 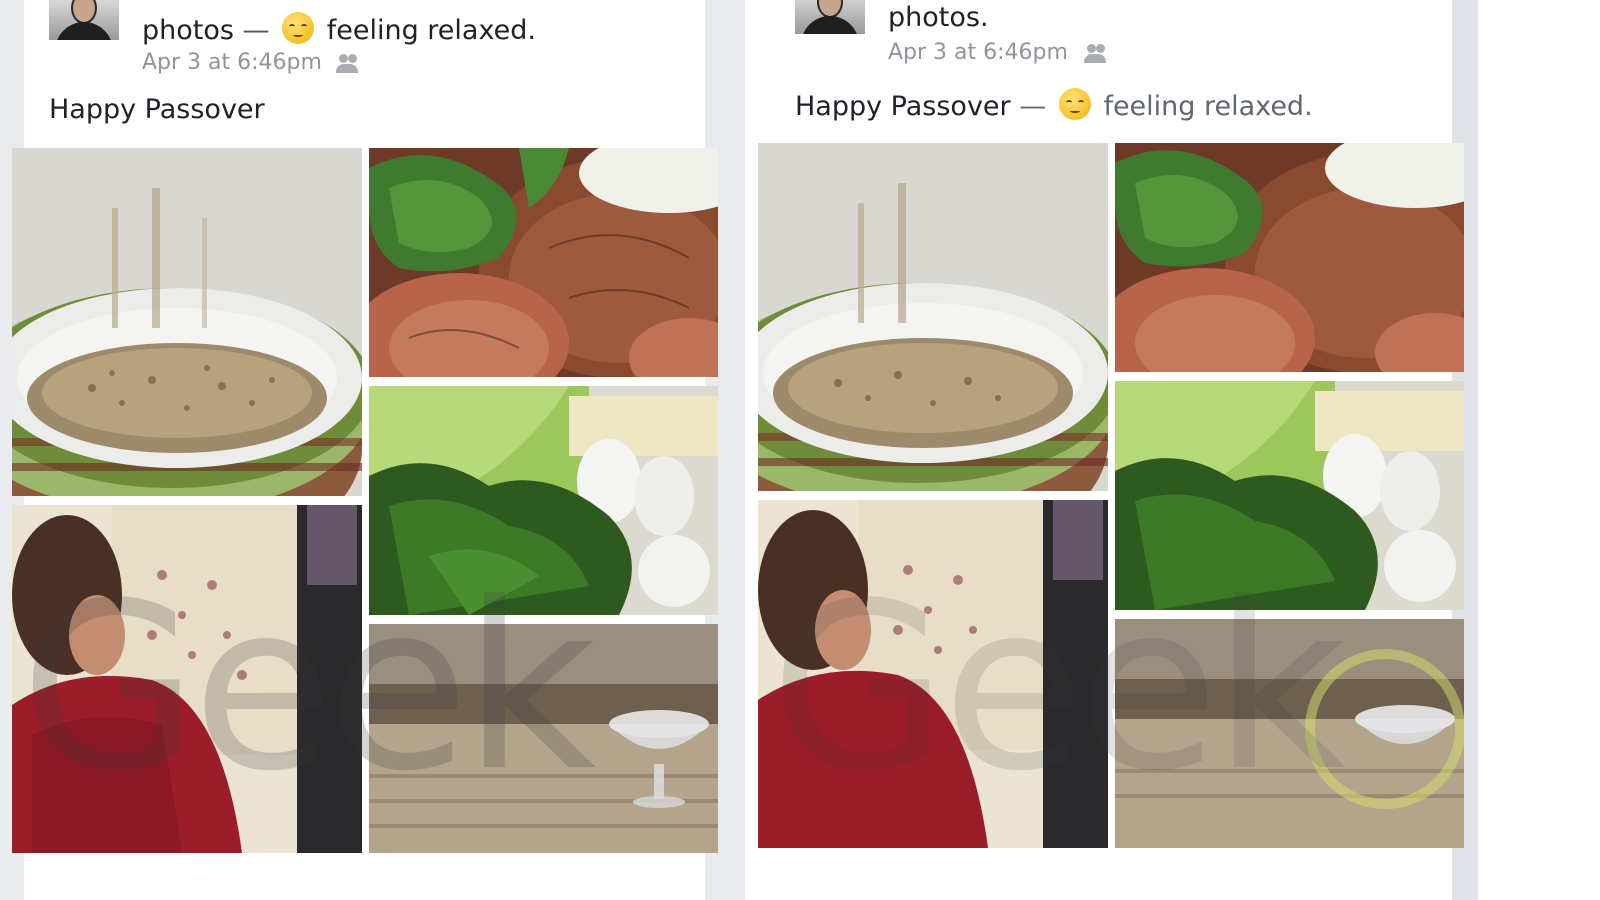 I want to click on right-blank-area, so click(x=1539, y=450).